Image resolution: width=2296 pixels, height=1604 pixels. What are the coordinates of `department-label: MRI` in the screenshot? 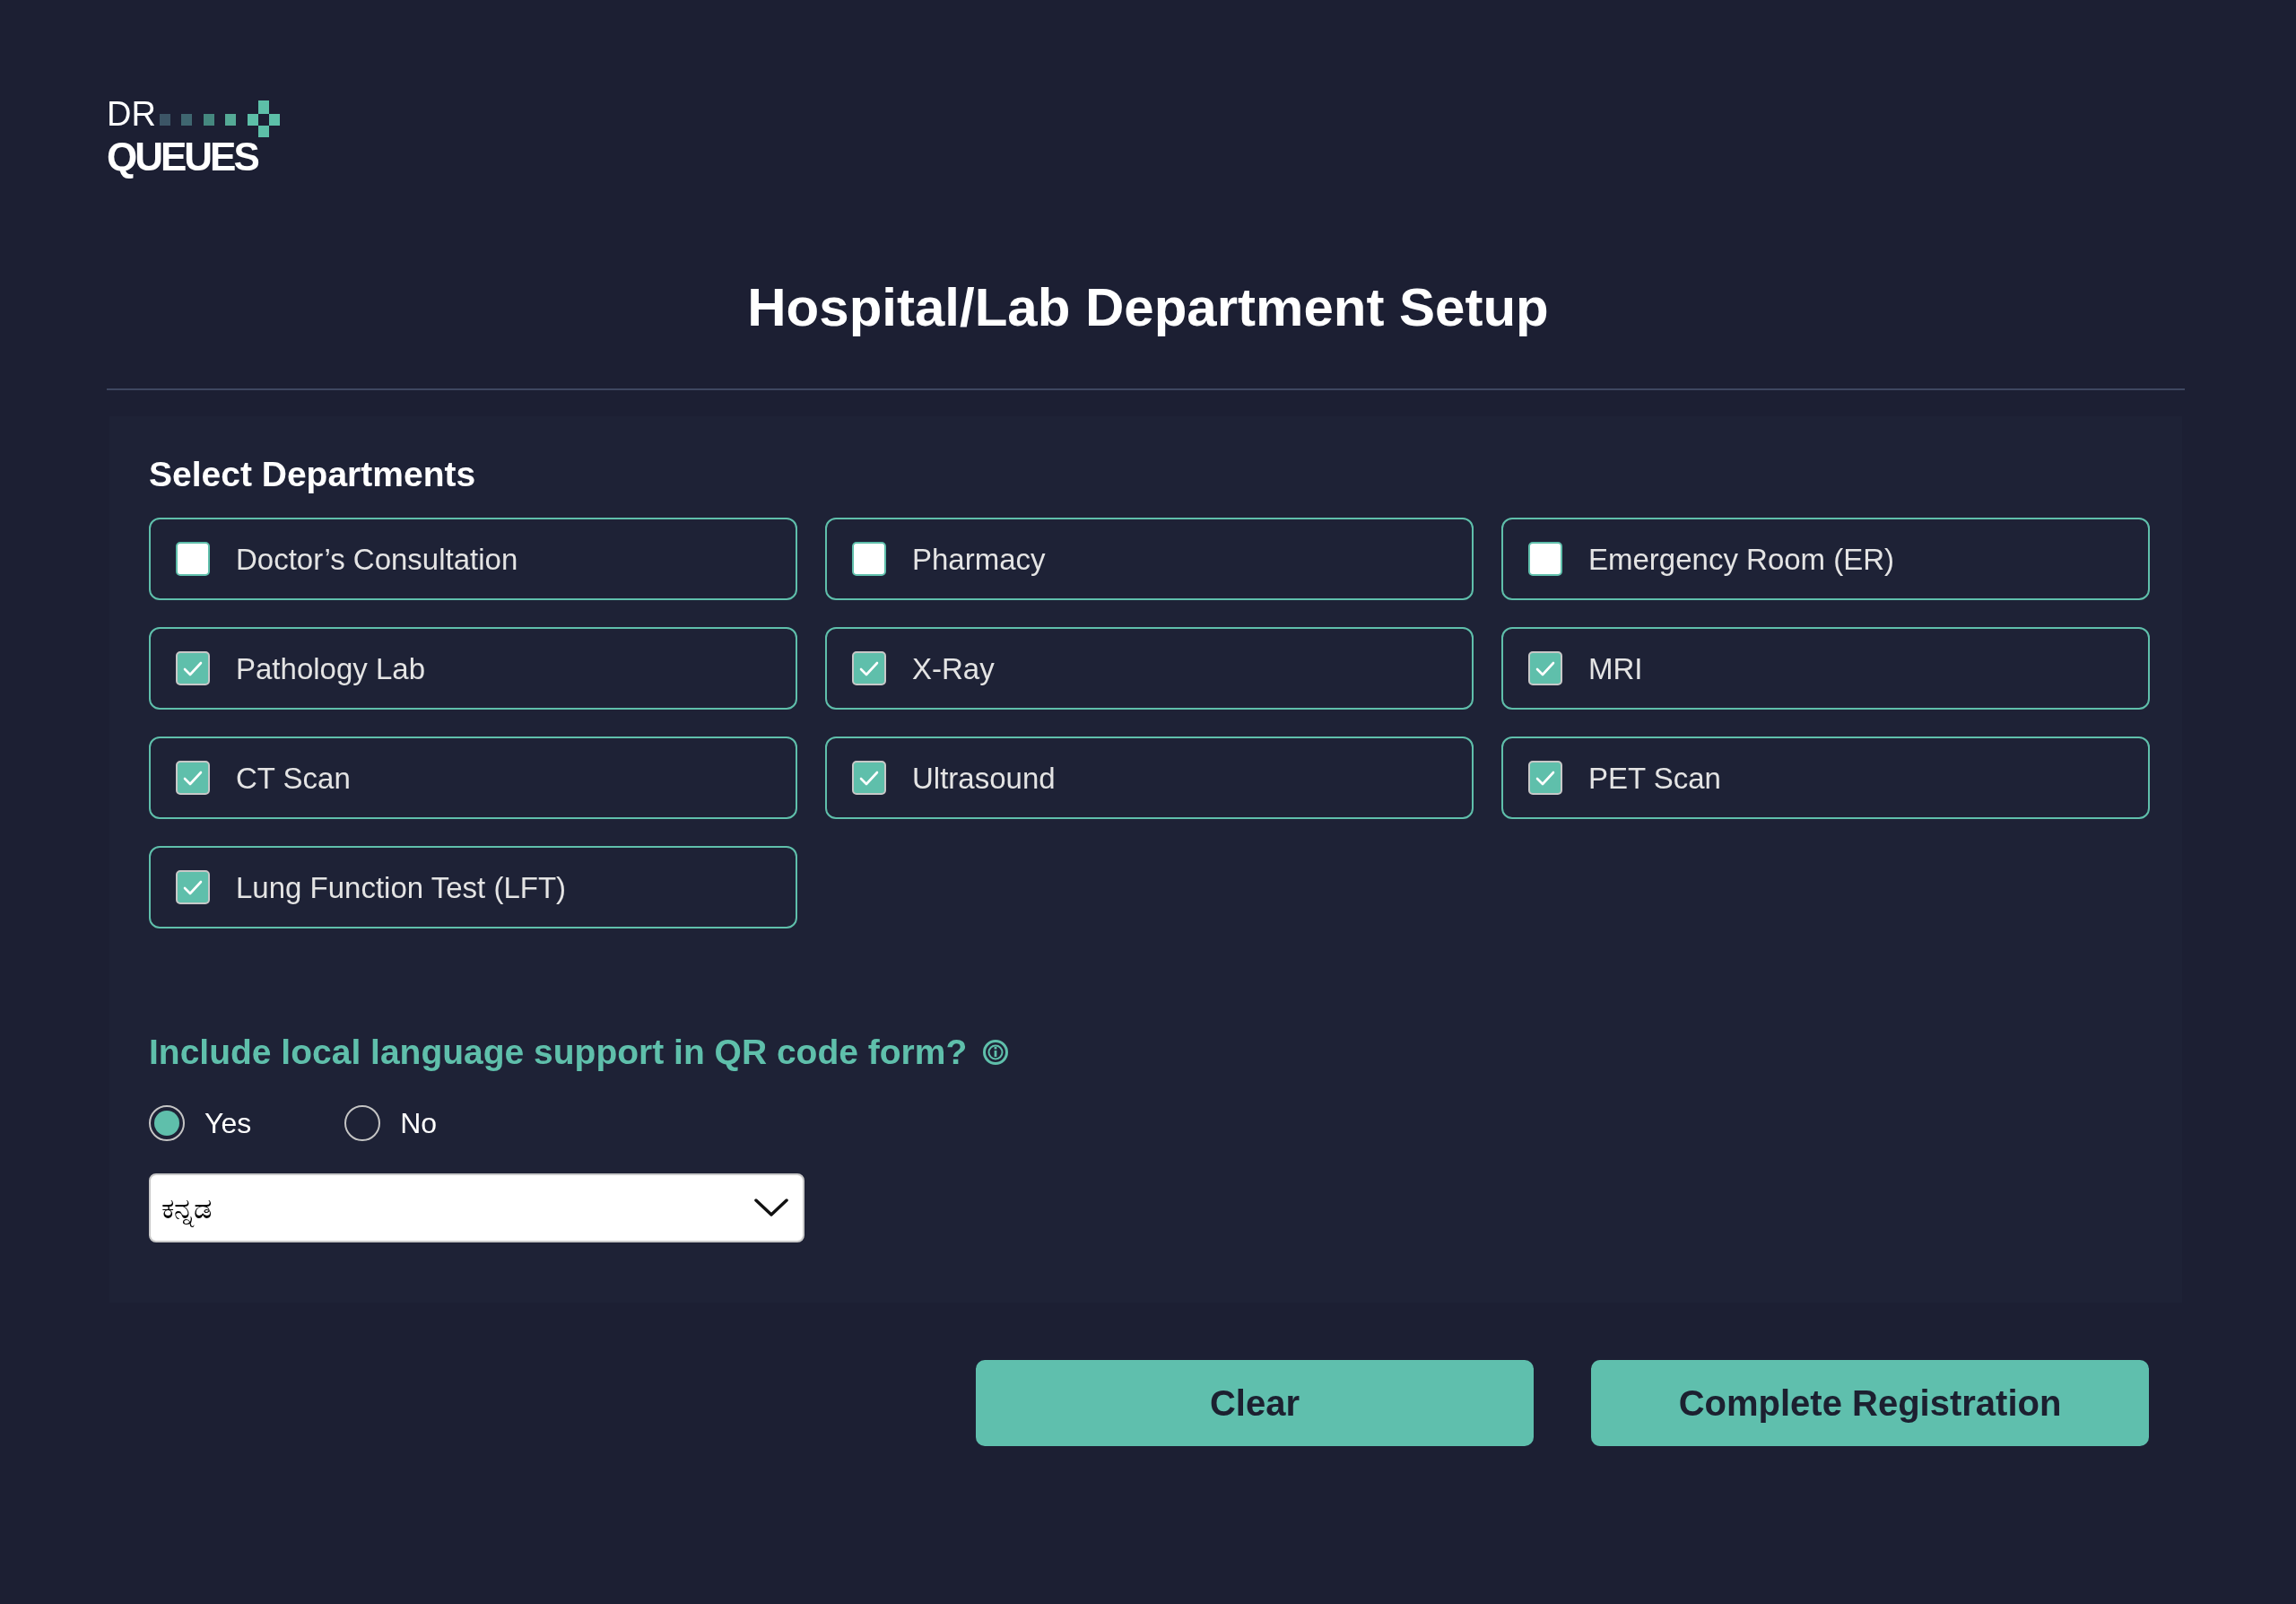 It's located at (1615, 668).